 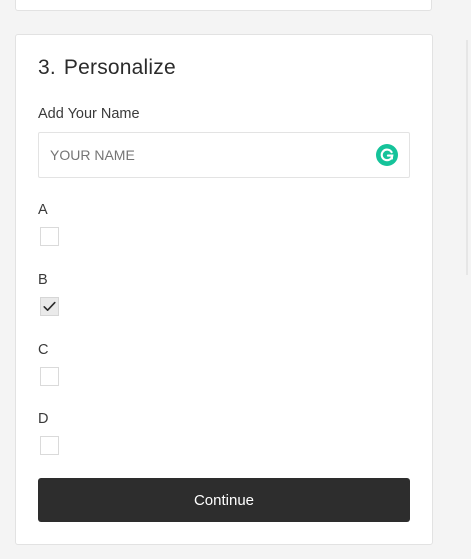 I want to click on option-d-label: D, so click(x=43, y=419).